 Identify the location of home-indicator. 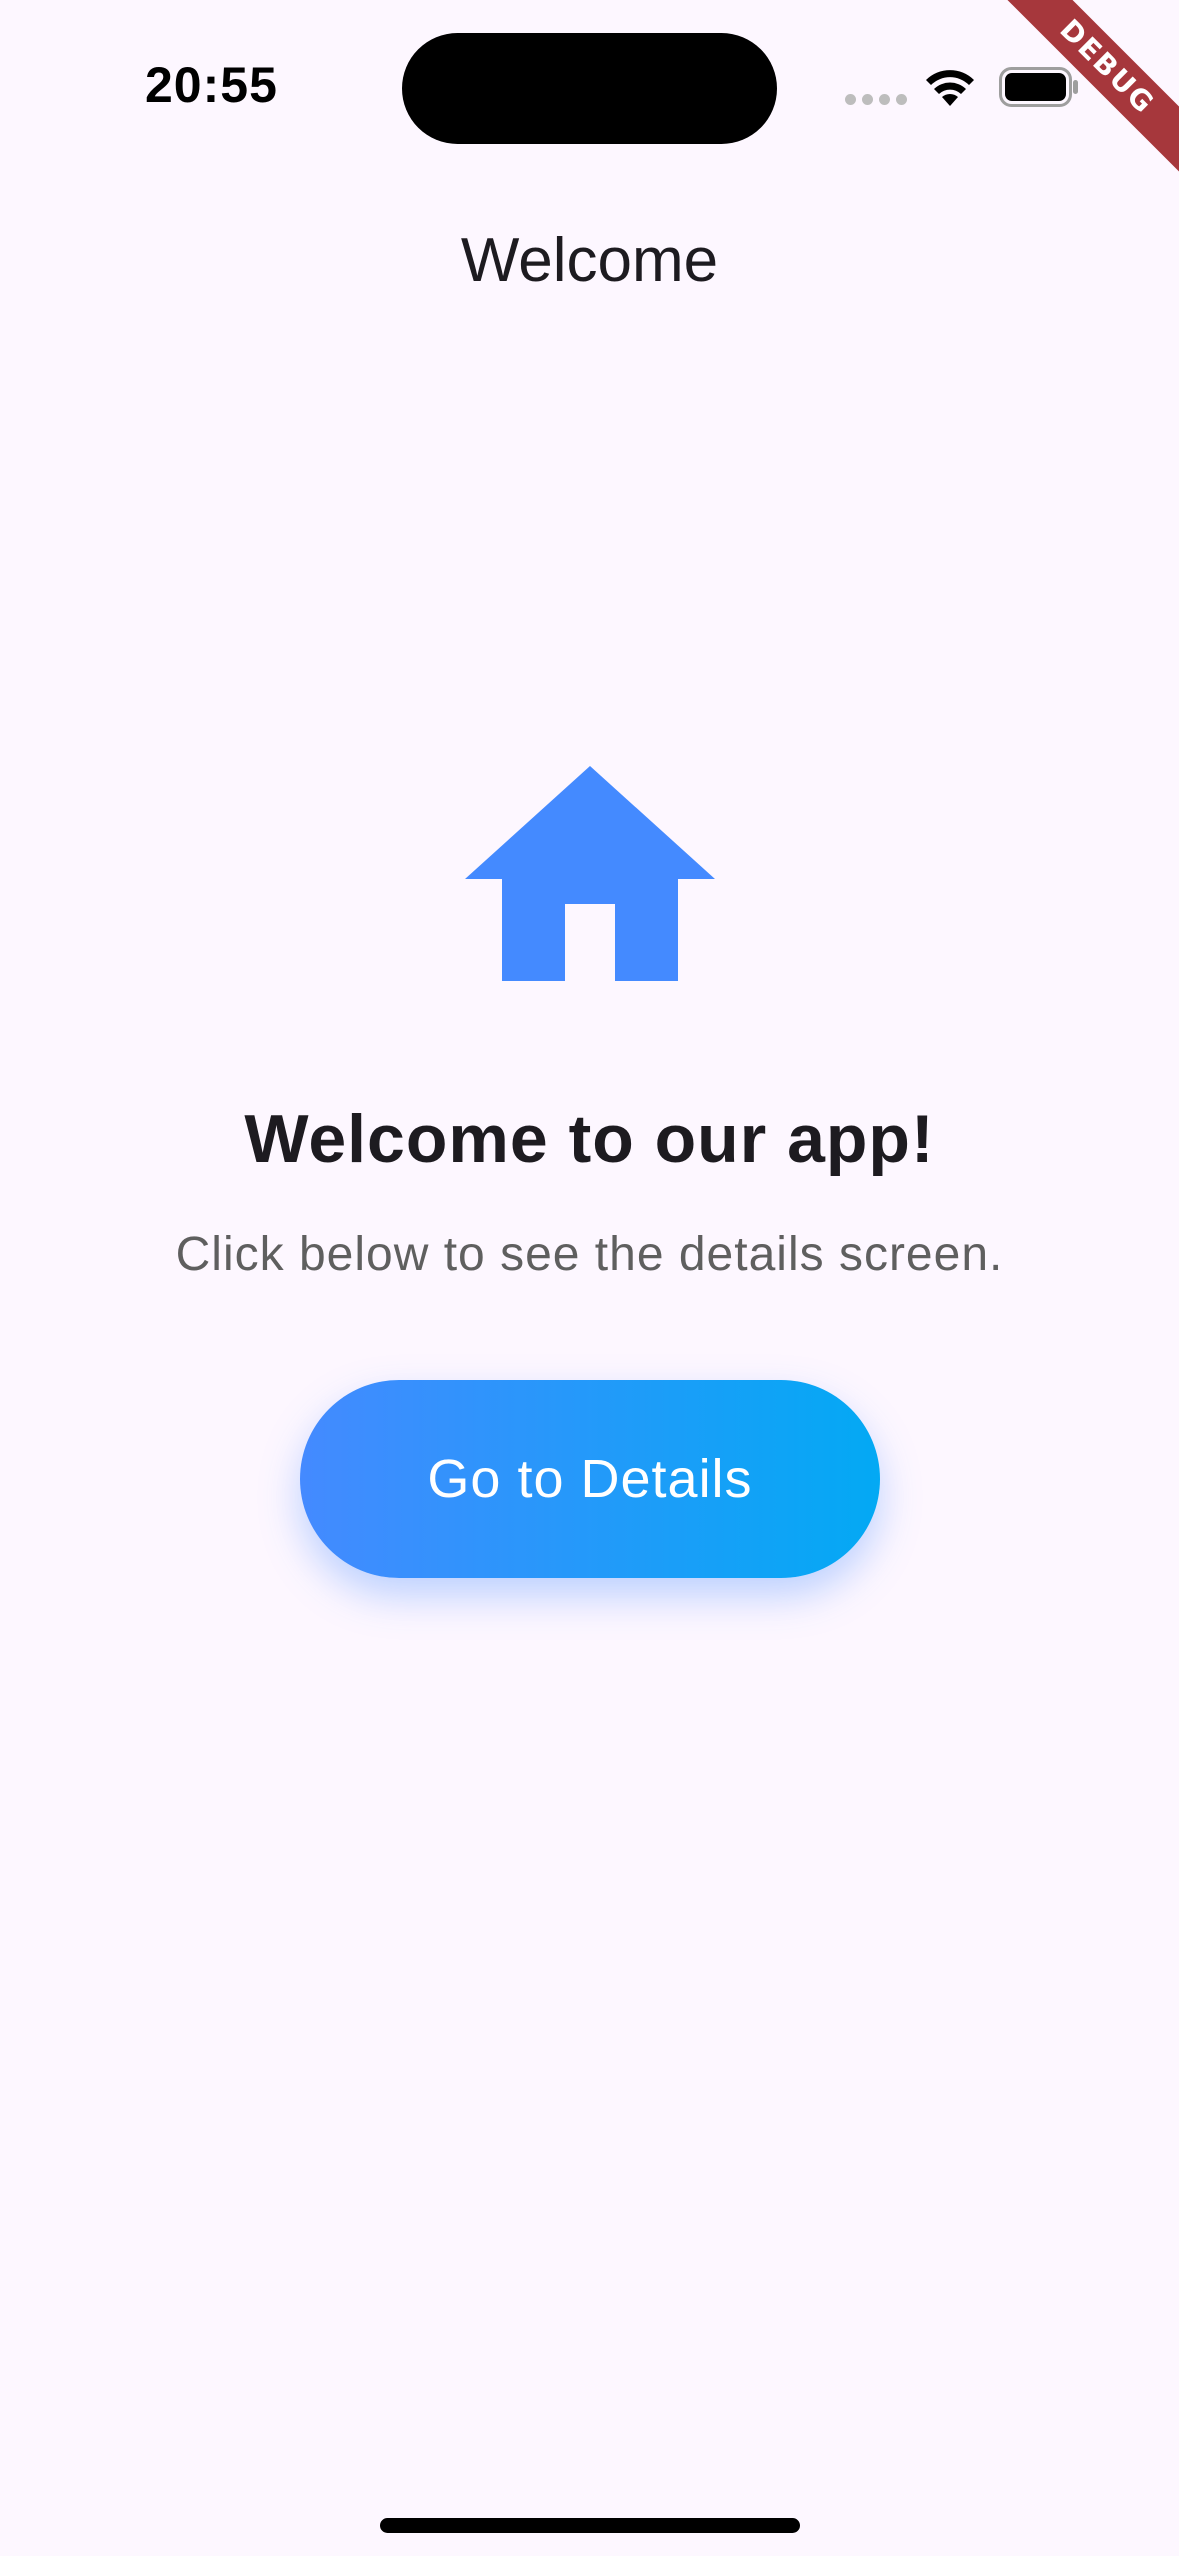
(590, 2525).